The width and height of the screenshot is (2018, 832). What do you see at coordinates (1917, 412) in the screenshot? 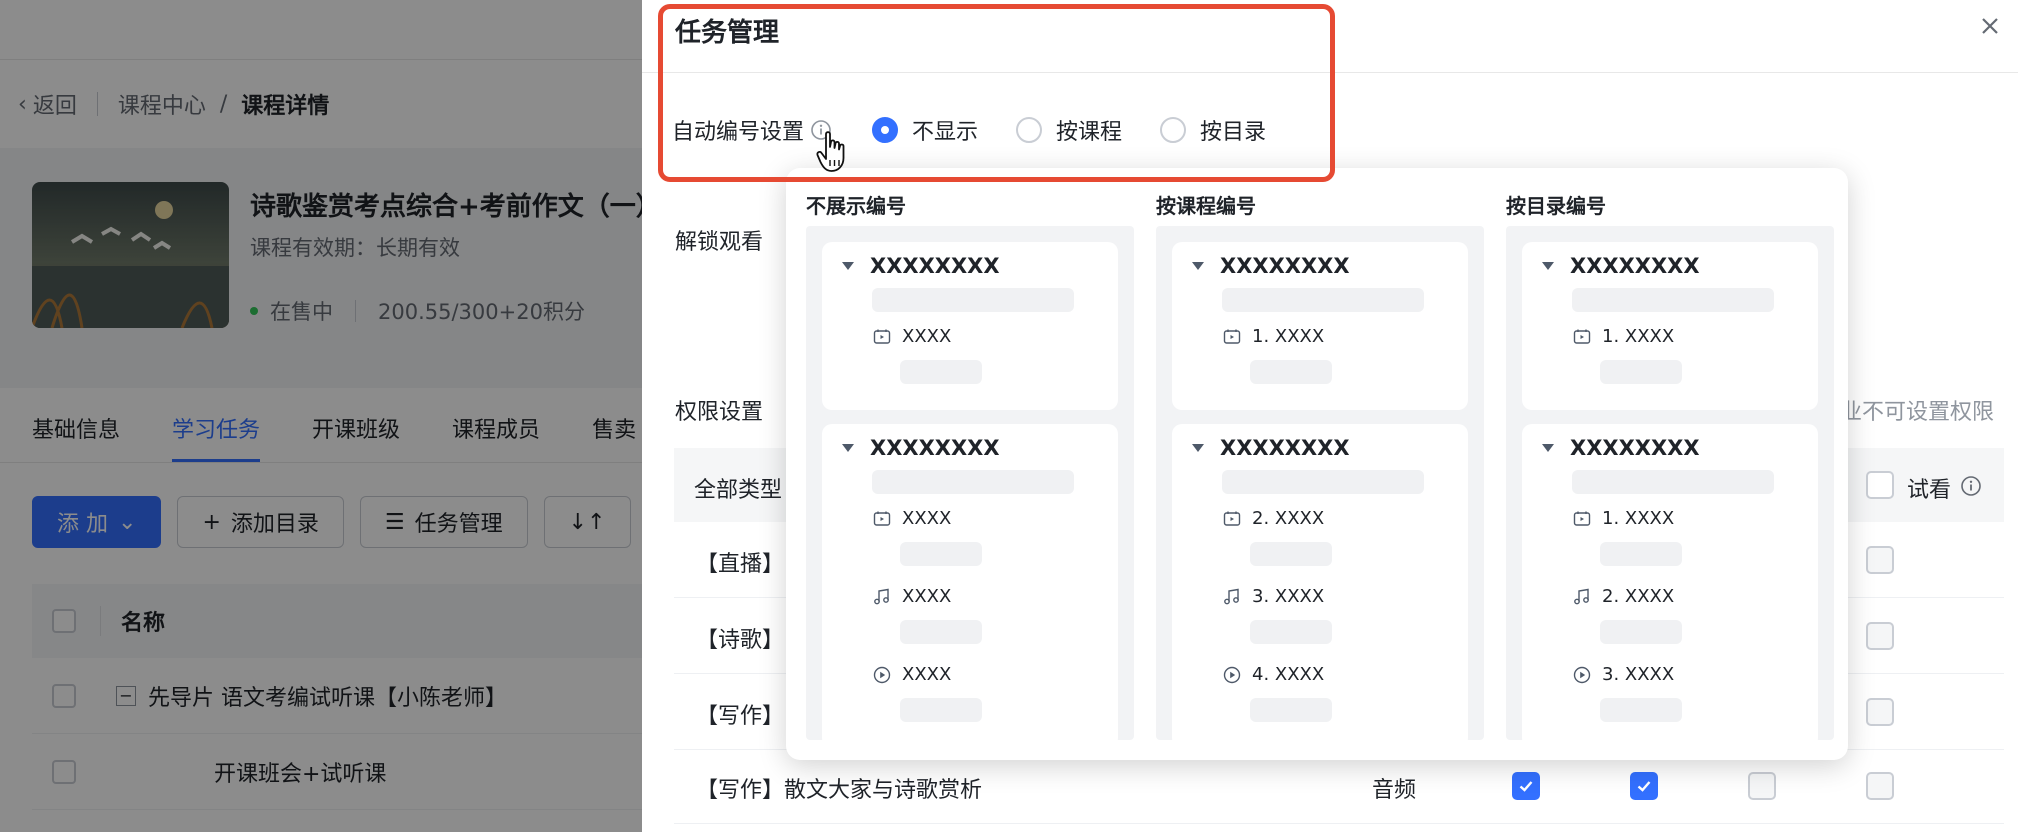
I see `permission-note: 业不可设置权限` at bounding box center [1917, 412].